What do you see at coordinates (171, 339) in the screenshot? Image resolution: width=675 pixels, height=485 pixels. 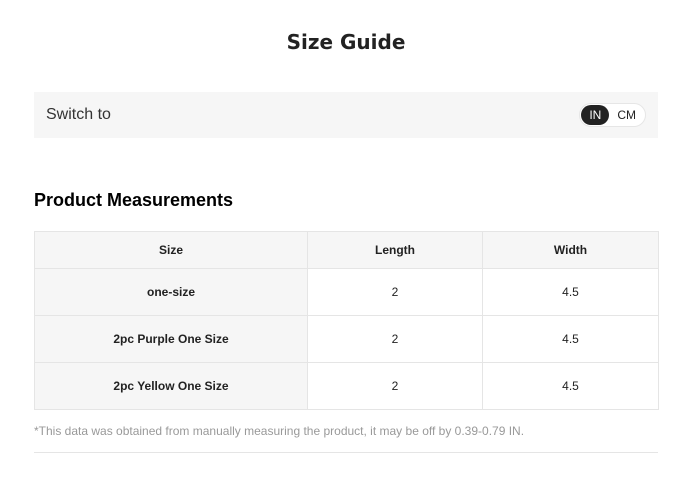 I see `size-cell: 2pc Purple One Size` at bounding box center [171, 339].